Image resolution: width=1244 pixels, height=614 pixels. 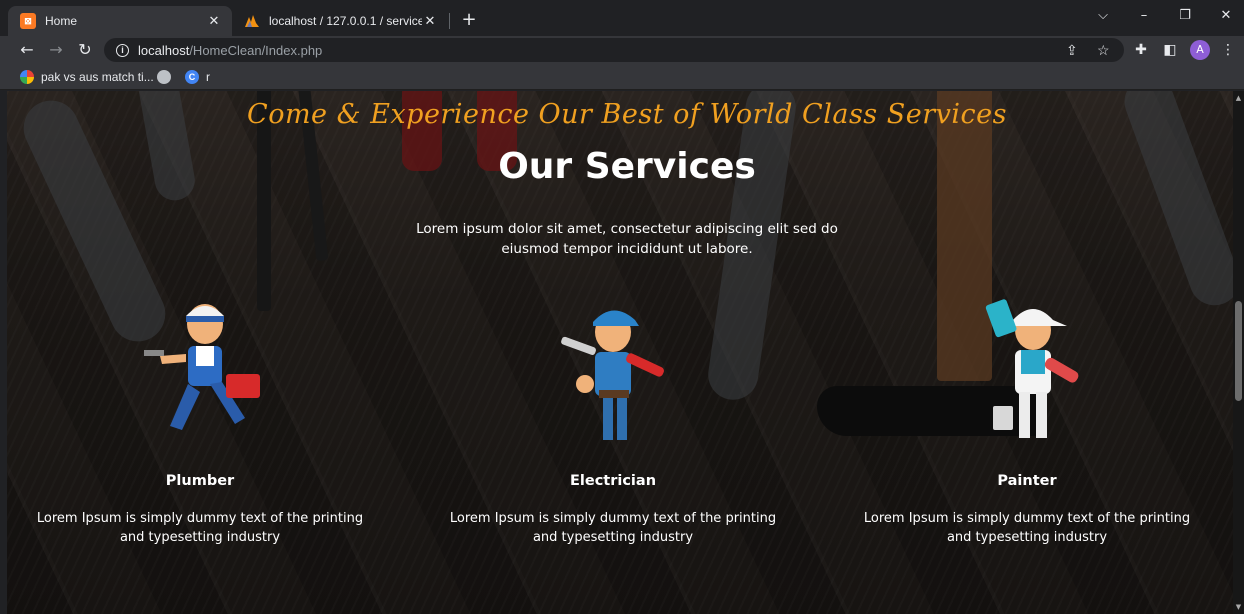 I want to click on section-title: Our Services, so click(x=627, y=166).